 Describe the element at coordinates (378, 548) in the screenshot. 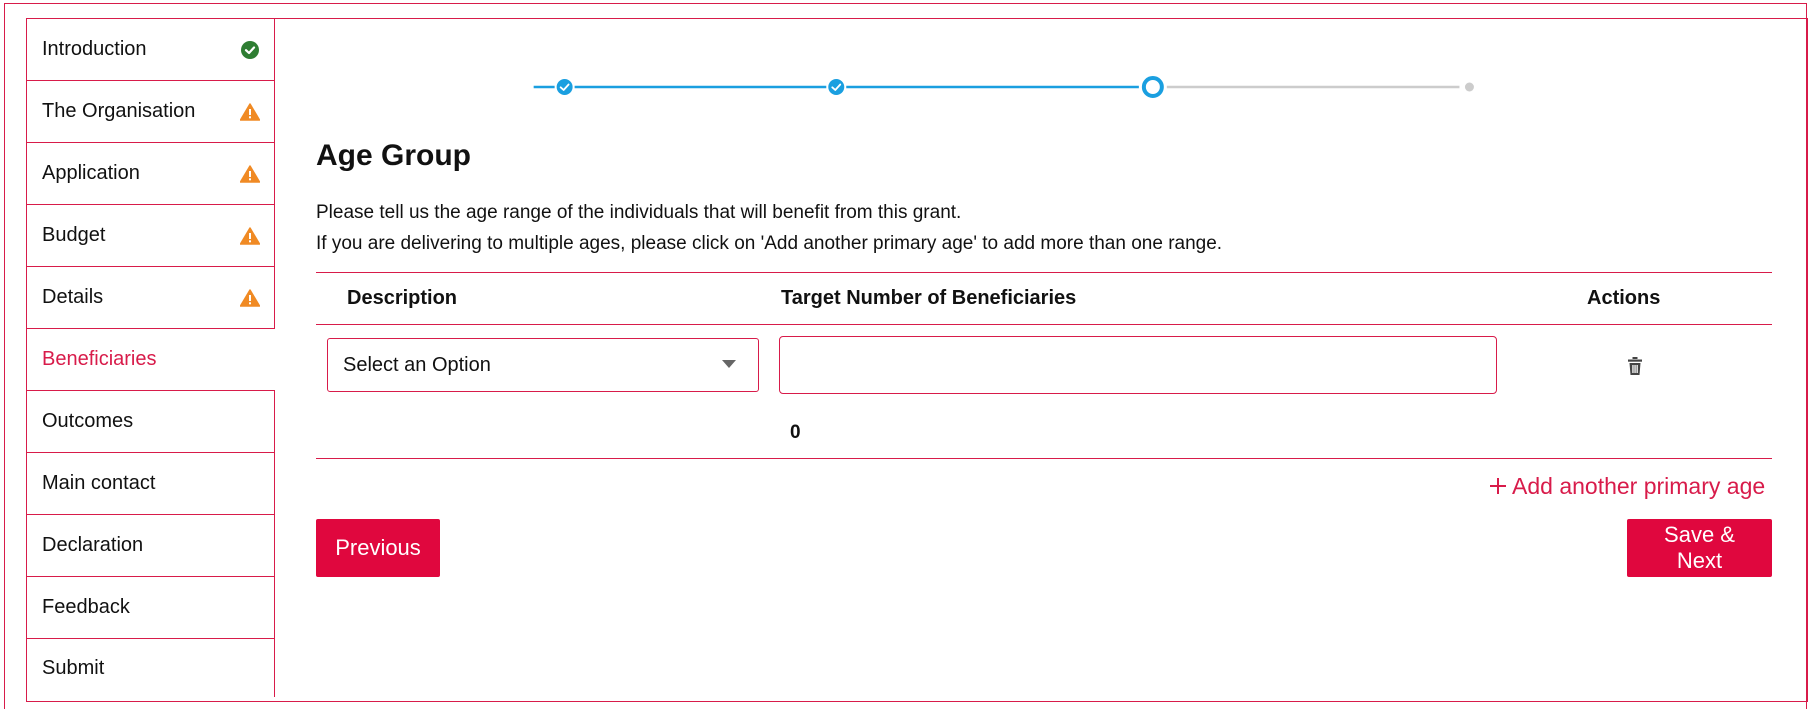

I see `previous-button: Previous` at that location.